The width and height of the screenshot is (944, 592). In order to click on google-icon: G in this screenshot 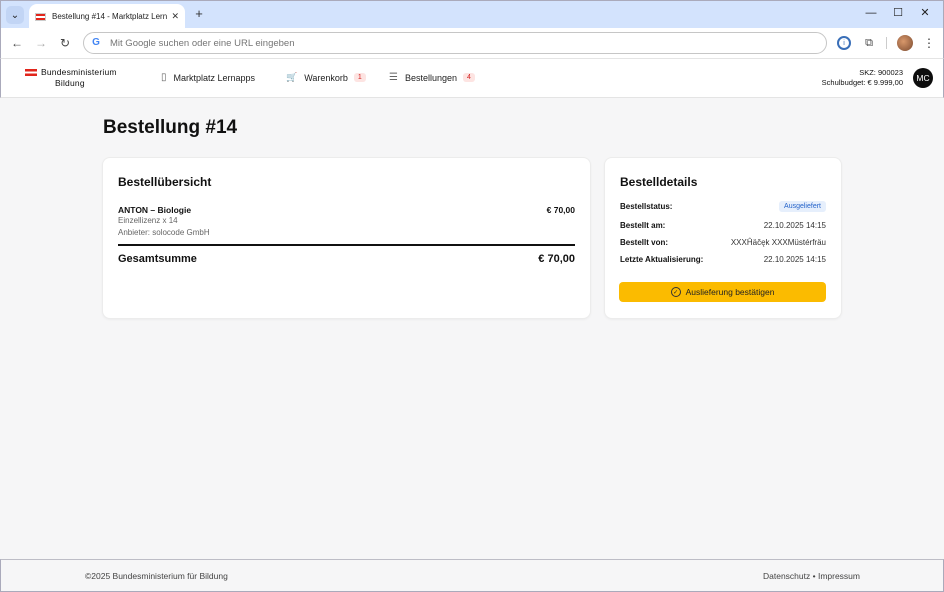, I will do `click(96, 42)`.